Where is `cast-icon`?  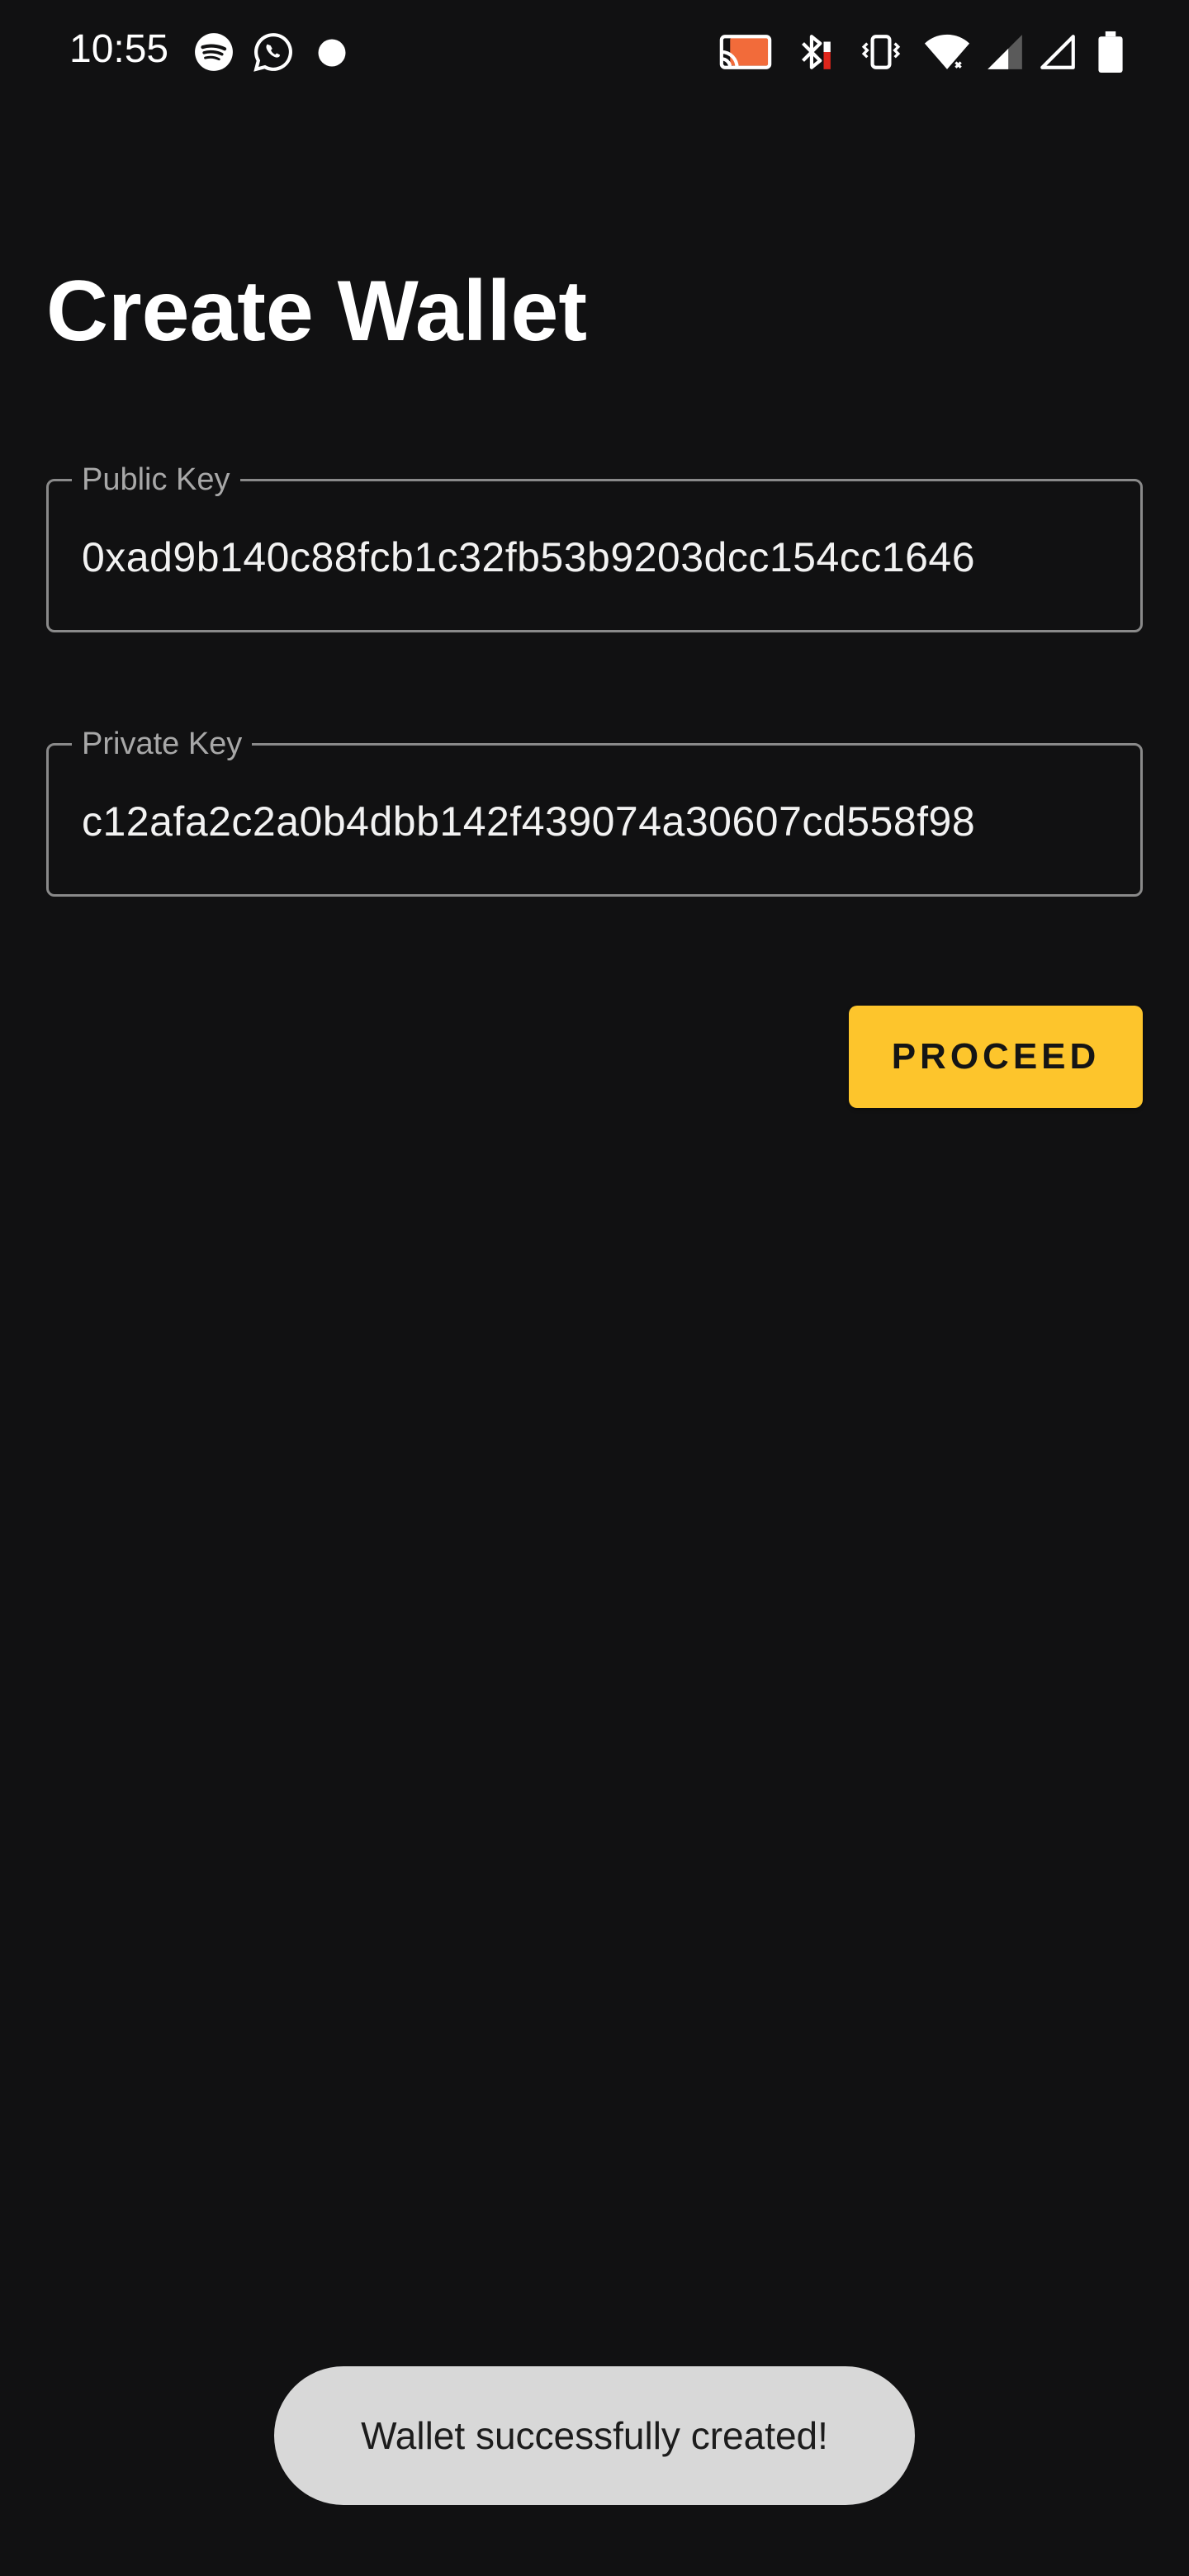 cast-icon is located at coordinates (746, 52).